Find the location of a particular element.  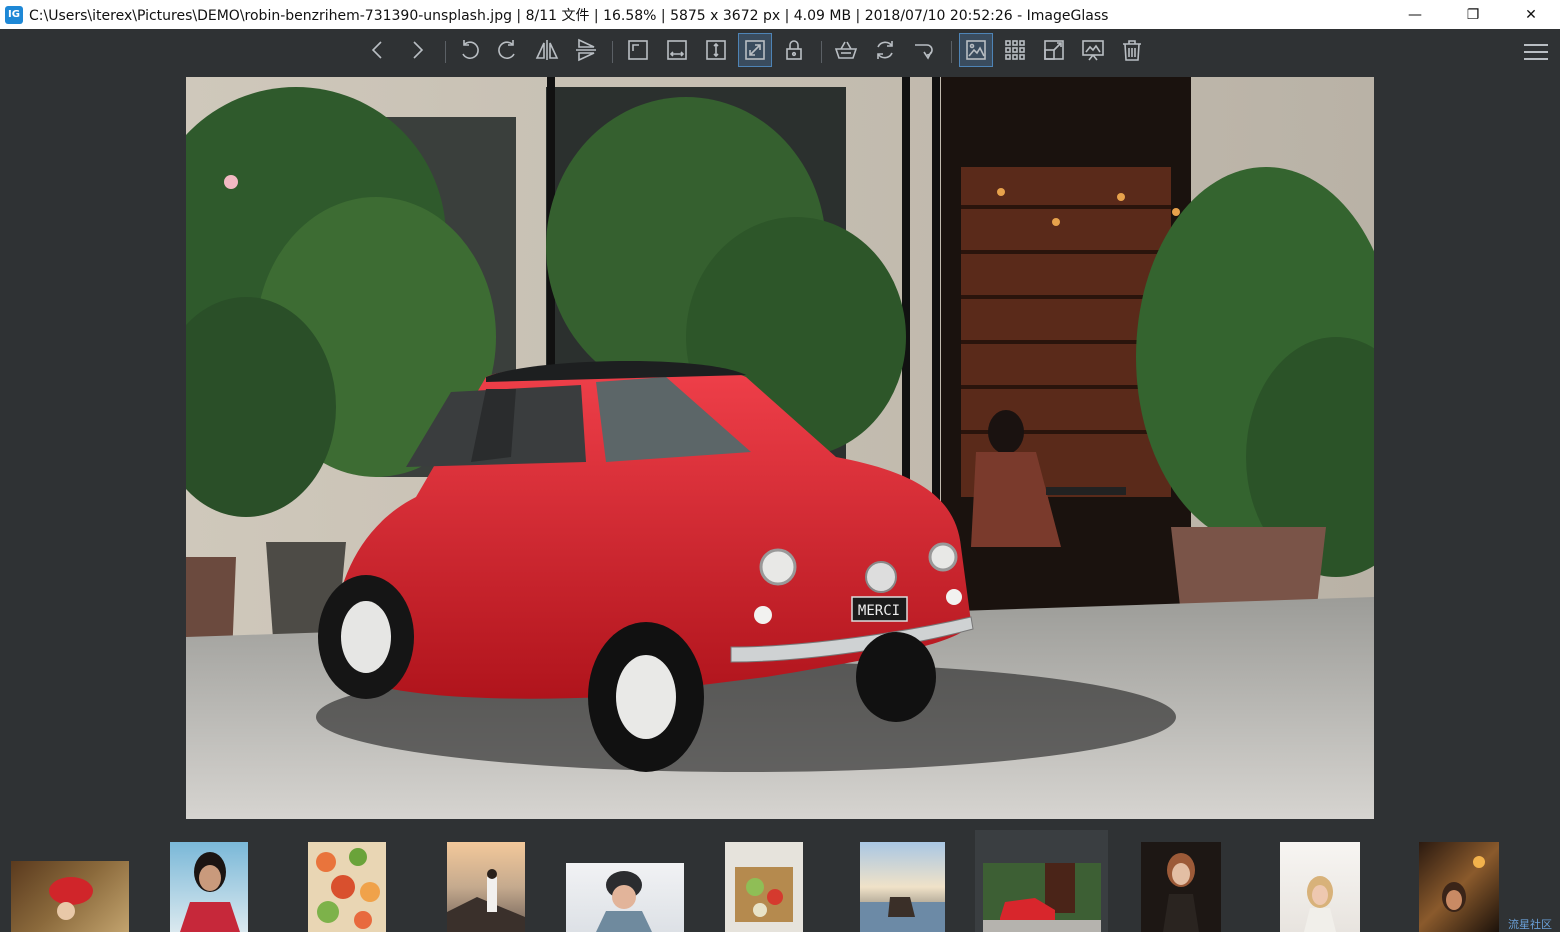

slideshow-button is located at coordinates (1093, 50).